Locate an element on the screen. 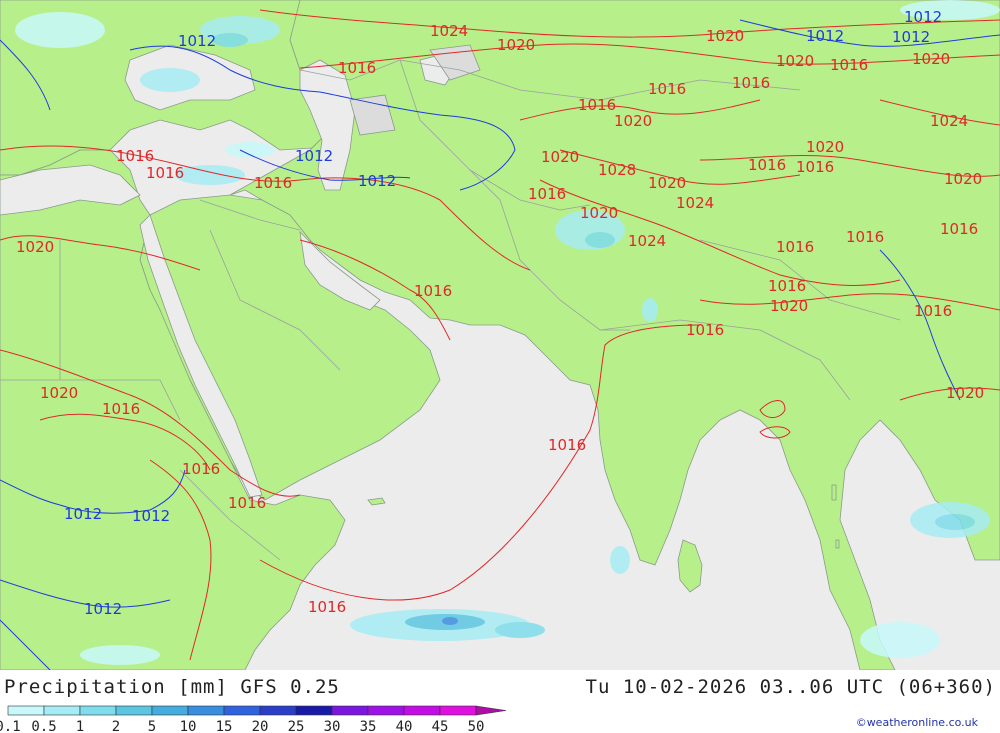  credit-link: ©weatheronline.co.uk is located at coordinates (917, 722).